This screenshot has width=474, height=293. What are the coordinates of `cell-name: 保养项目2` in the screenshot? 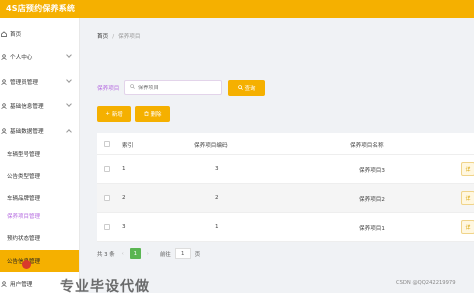 It's located at (372, 200).